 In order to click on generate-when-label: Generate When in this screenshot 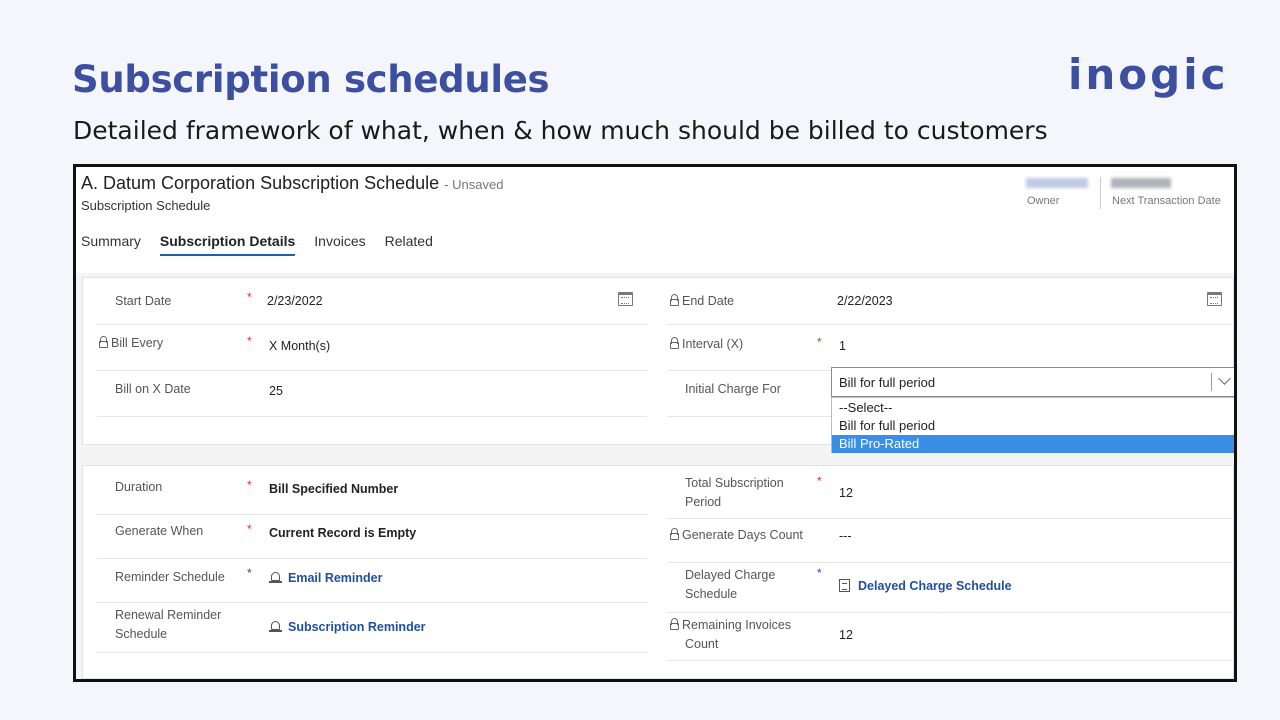, I will do `click(159, 531)`.